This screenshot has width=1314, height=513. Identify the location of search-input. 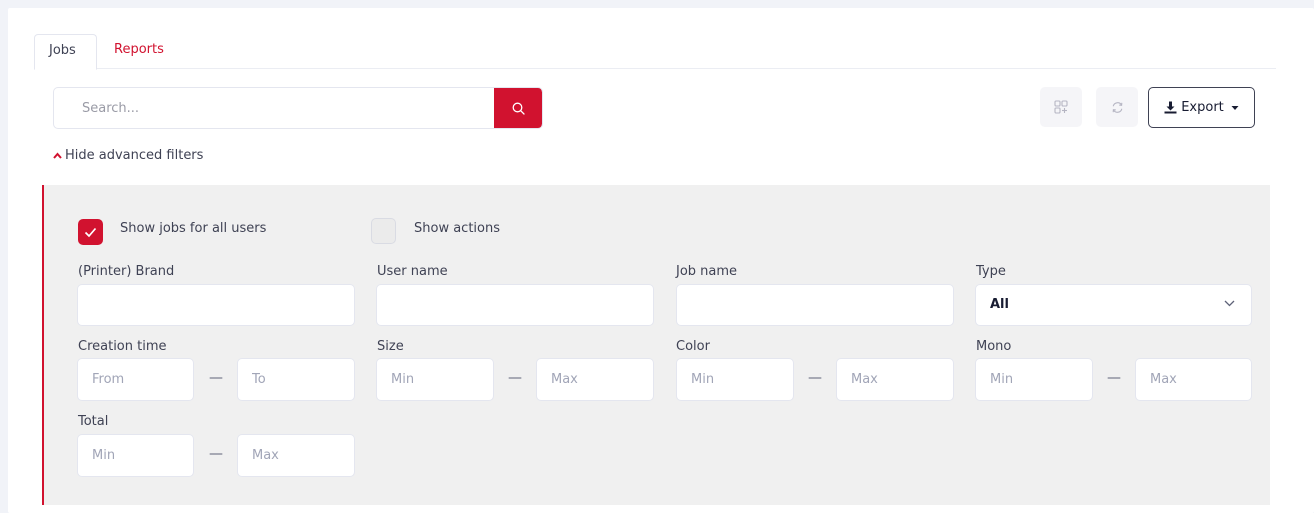
(275, 108).